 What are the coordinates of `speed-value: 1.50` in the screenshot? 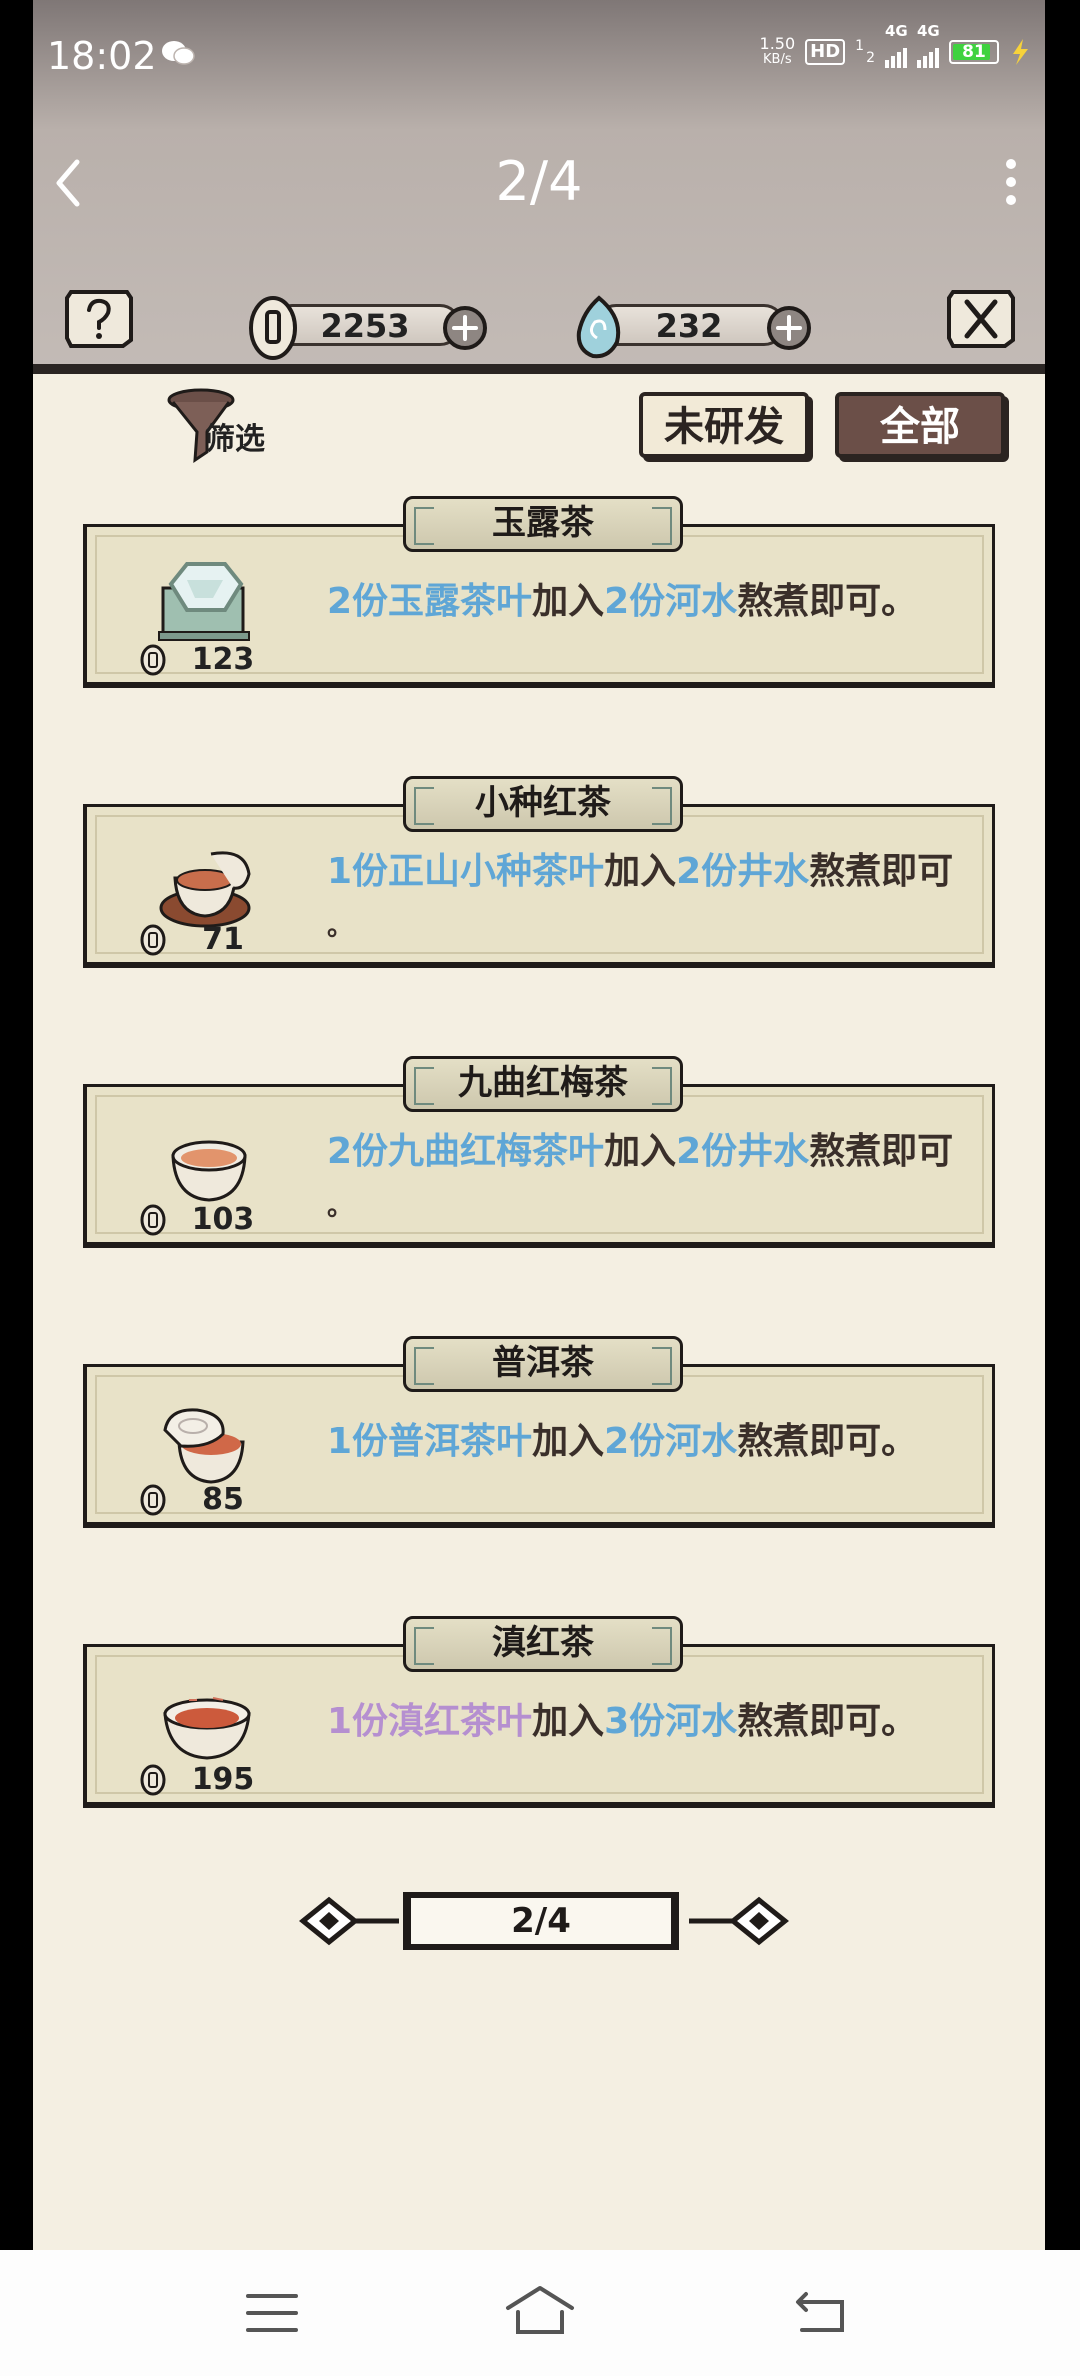 It's located at (777, 43).